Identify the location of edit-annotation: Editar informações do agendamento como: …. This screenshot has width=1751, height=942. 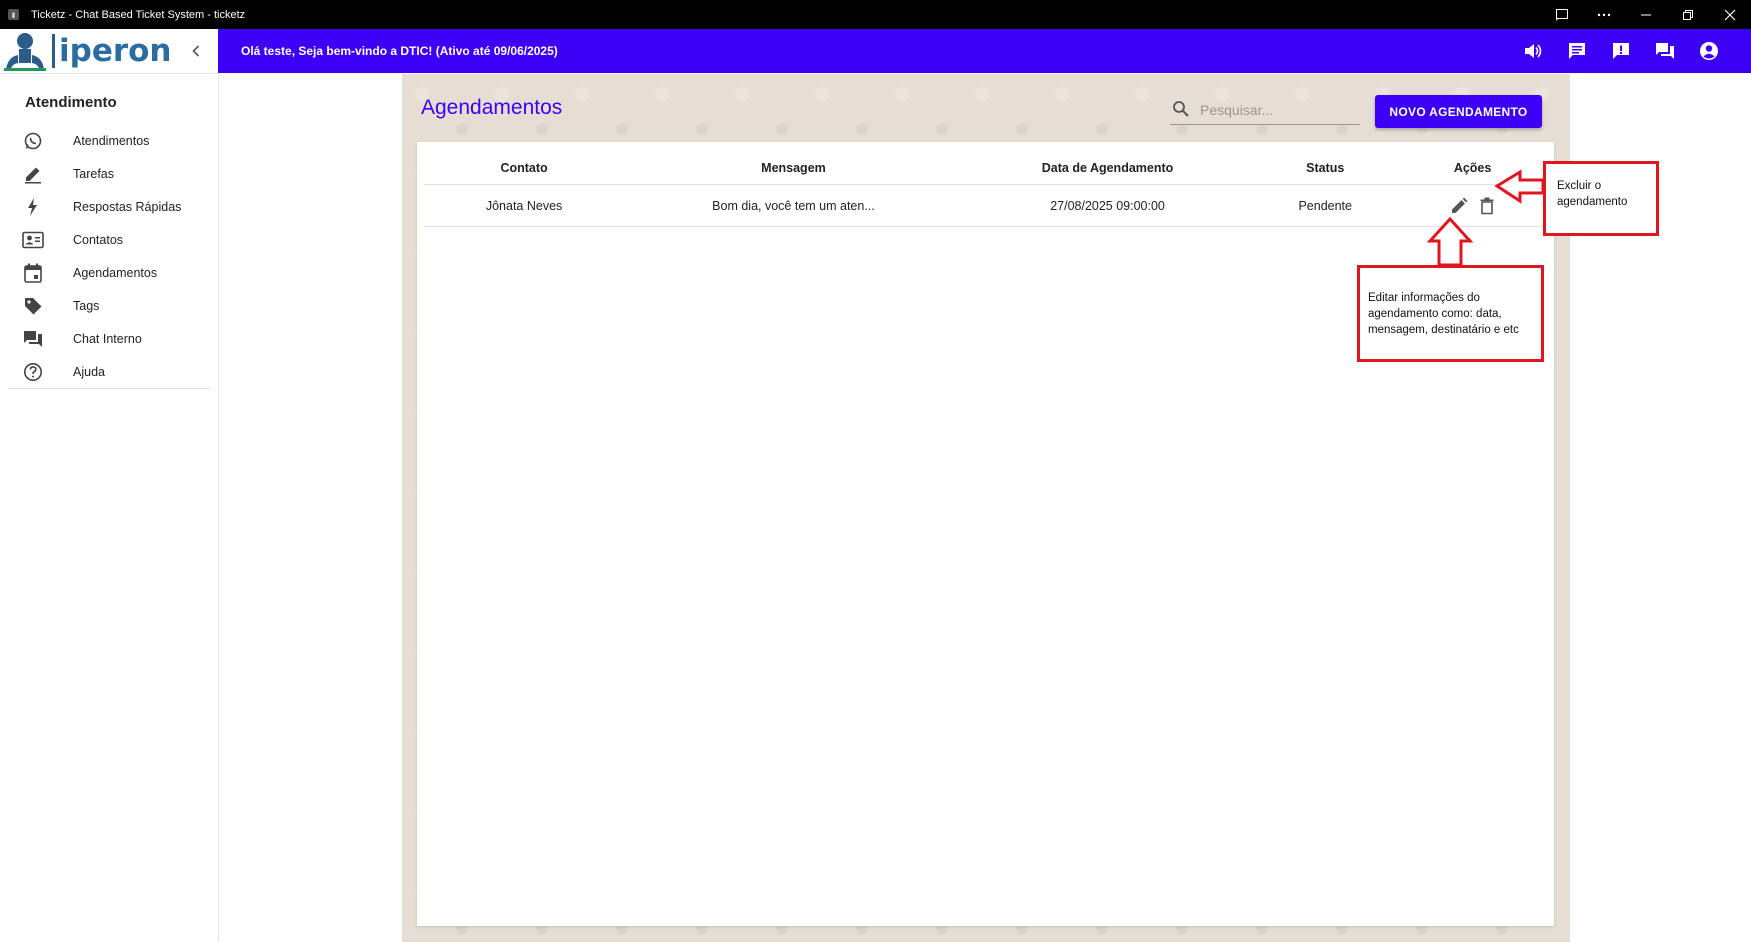
(1450, 313).